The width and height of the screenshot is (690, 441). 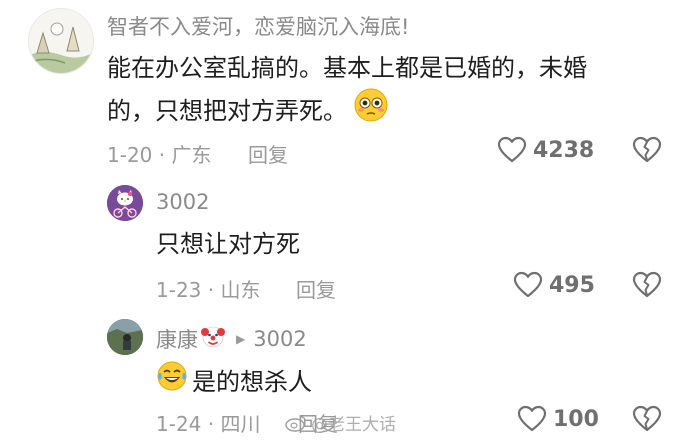 I want to click on hello-kitty-bike-avatar-icon, so click(x=125, y=203).